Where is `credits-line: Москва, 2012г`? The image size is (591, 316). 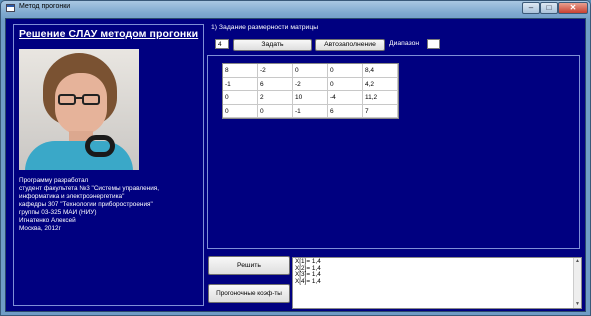
credits-line: Москва, 2012г is located at coordinates (40, 228).